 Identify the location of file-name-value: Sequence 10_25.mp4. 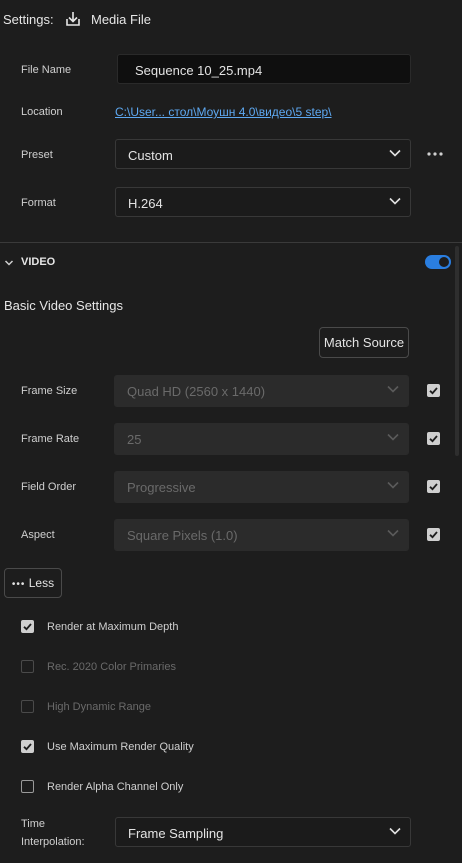
(199, 70).